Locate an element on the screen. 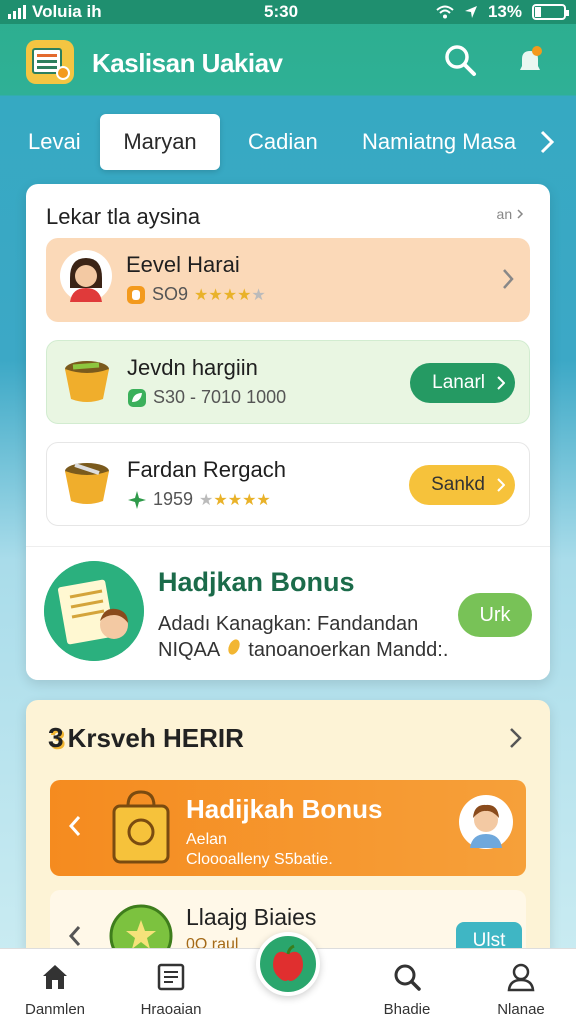 The image size is (576, 1024). tab-levai: Levai is located at coordinates (54, 142).